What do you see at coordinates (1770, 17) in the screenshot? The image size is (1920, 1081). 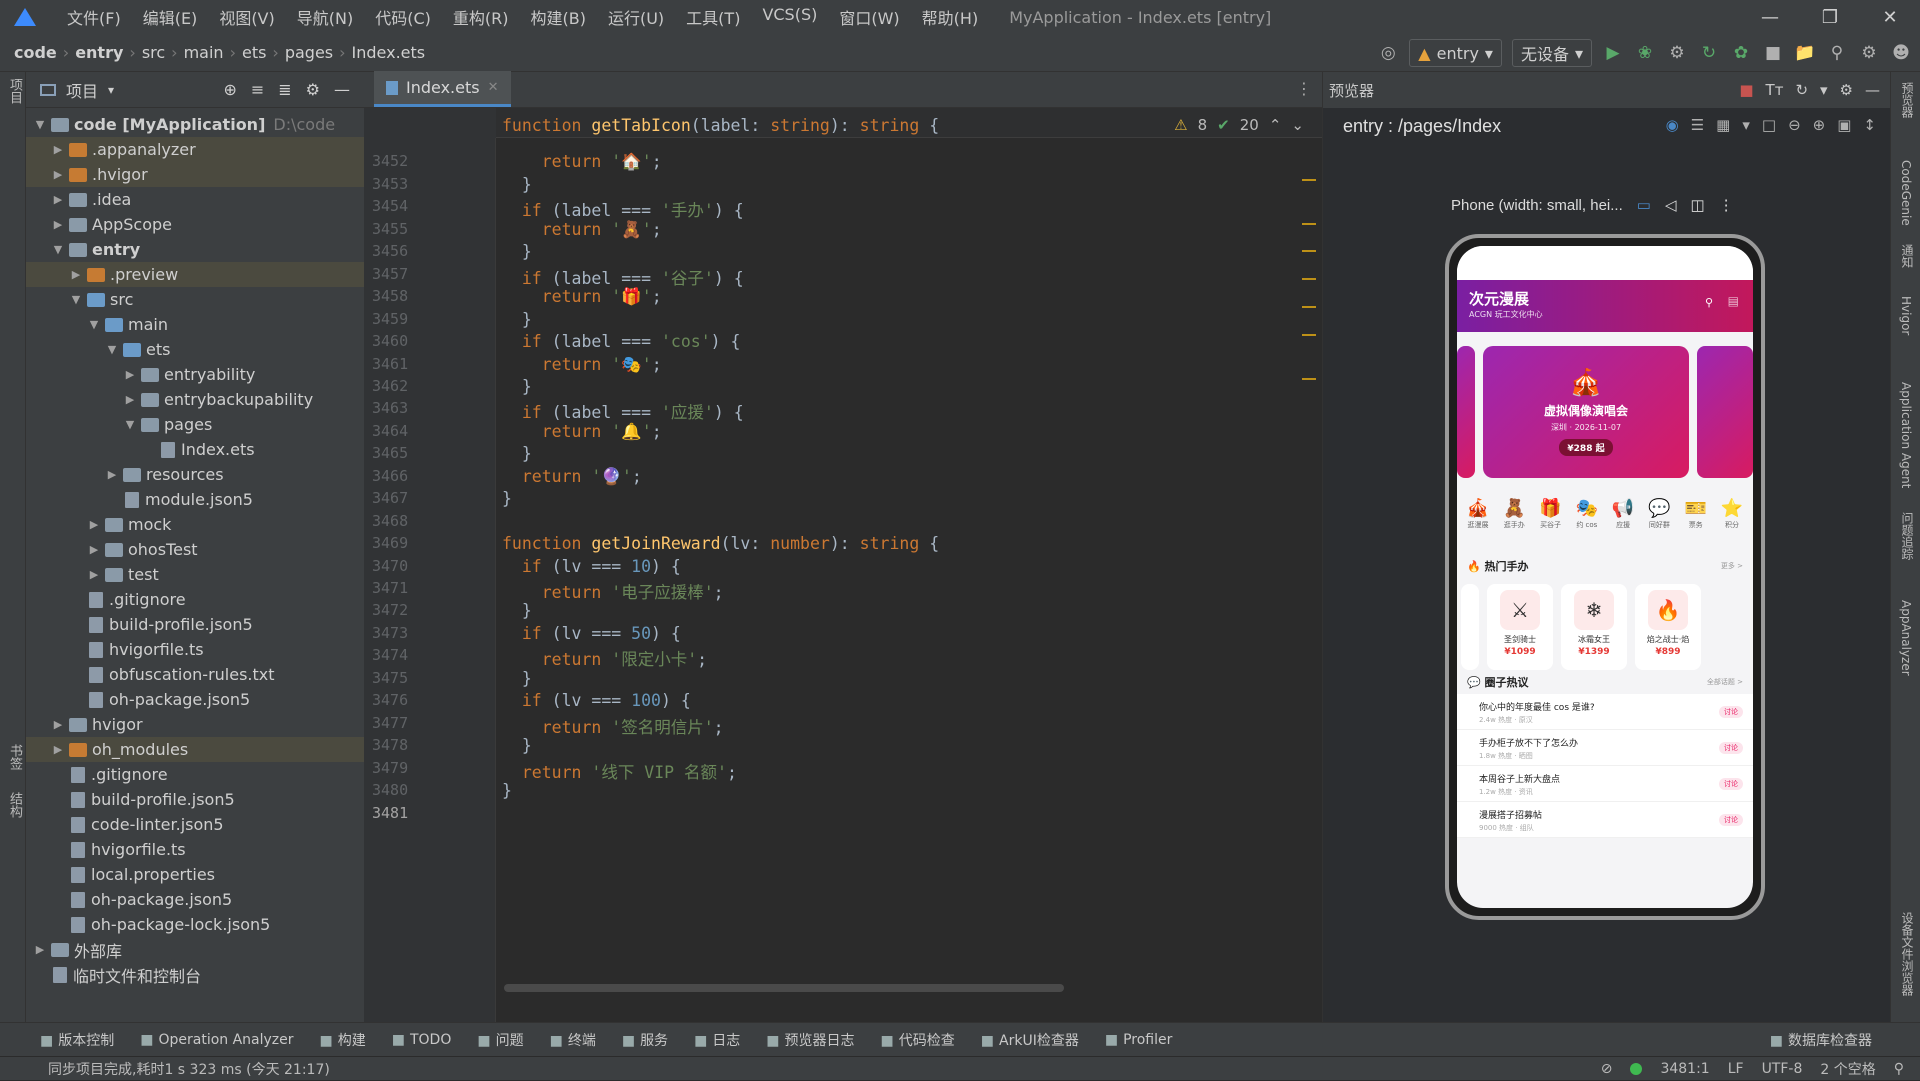 I see `minimize-icon: —` at bounding box center [1770, 17].